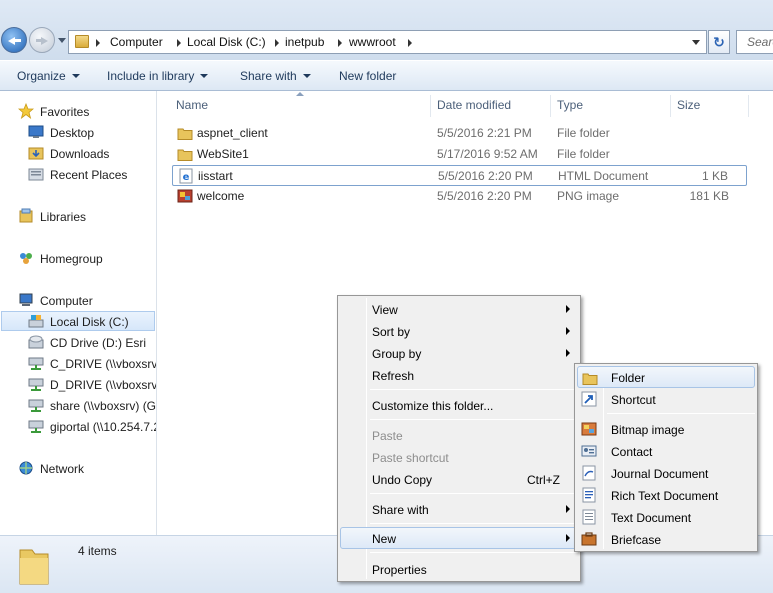 This screenshot has width=773, height=593. I want to click on libraries-icon, so click(26, 215).